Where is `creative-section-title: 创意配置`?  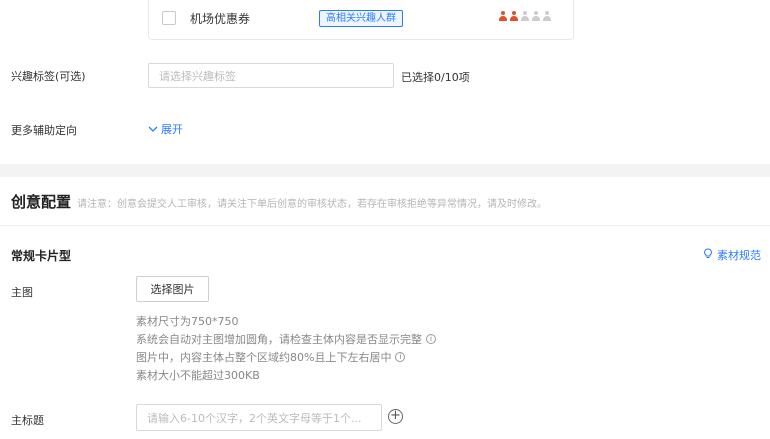
creative-section-title: 创意配置 is located at coordinates (41, 202).